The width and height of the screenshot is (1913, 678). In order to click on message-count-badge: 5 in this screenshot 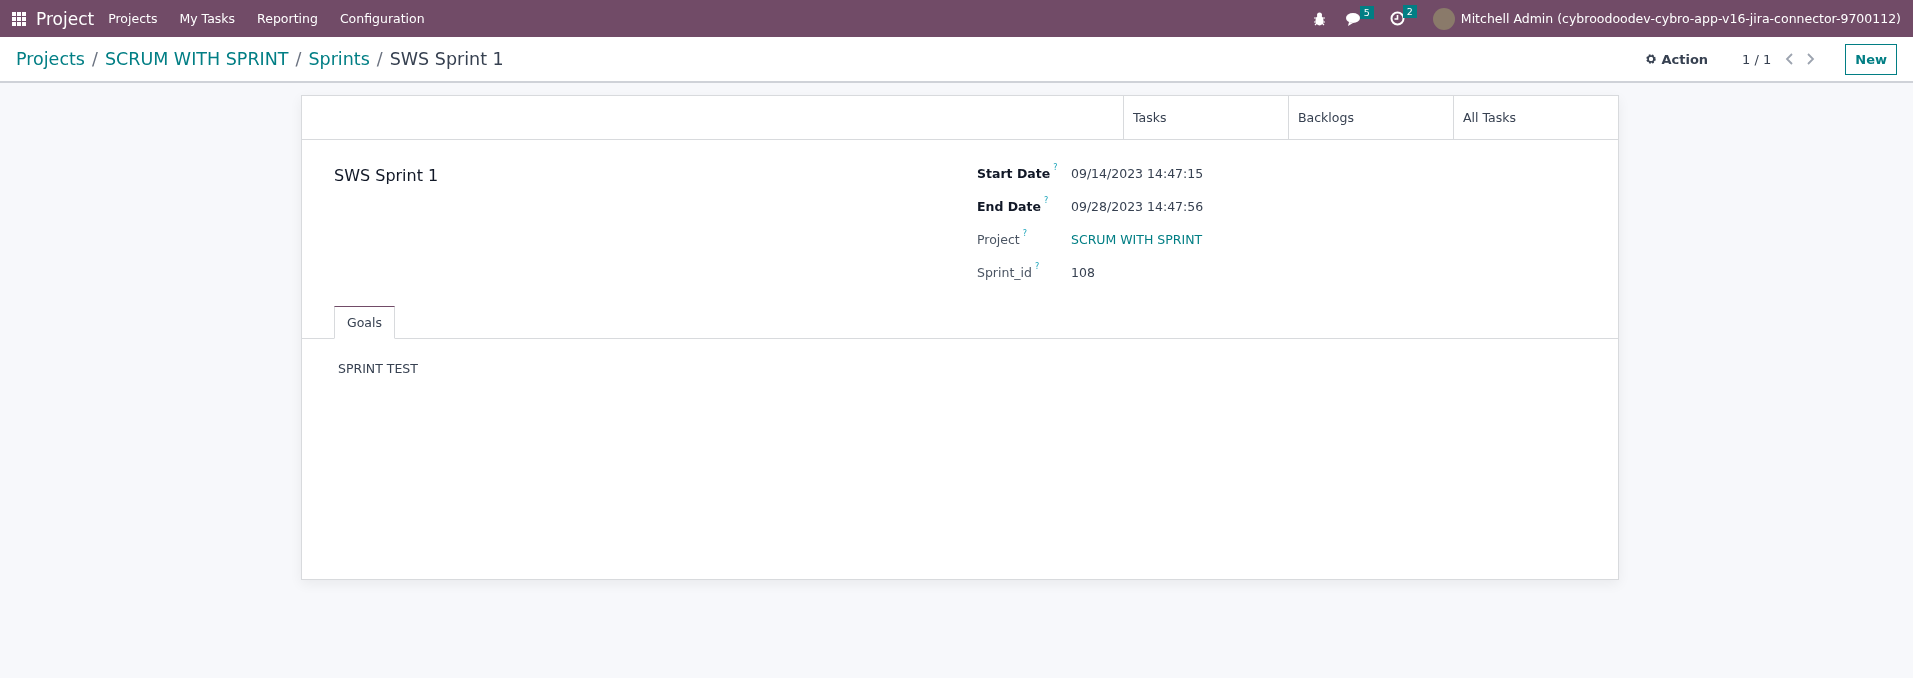, I will do `click(1366, 12)`.